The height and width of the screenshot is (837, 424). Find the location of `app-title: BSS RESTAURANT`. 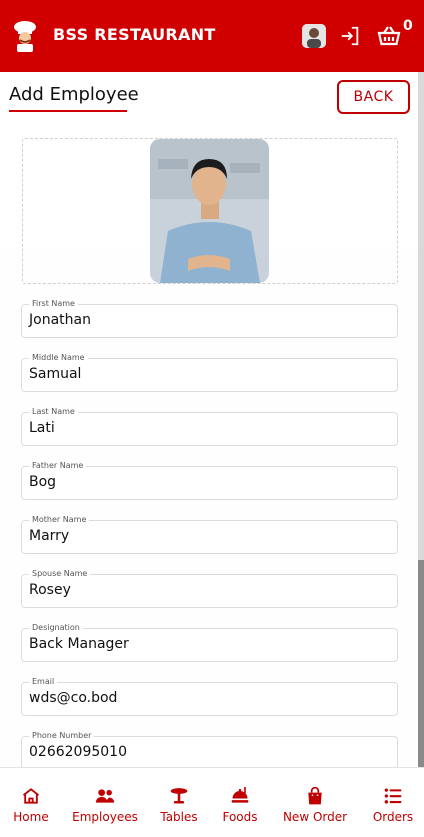

app-title: BSS RESTAURANT is located at coordinates (134, 34).